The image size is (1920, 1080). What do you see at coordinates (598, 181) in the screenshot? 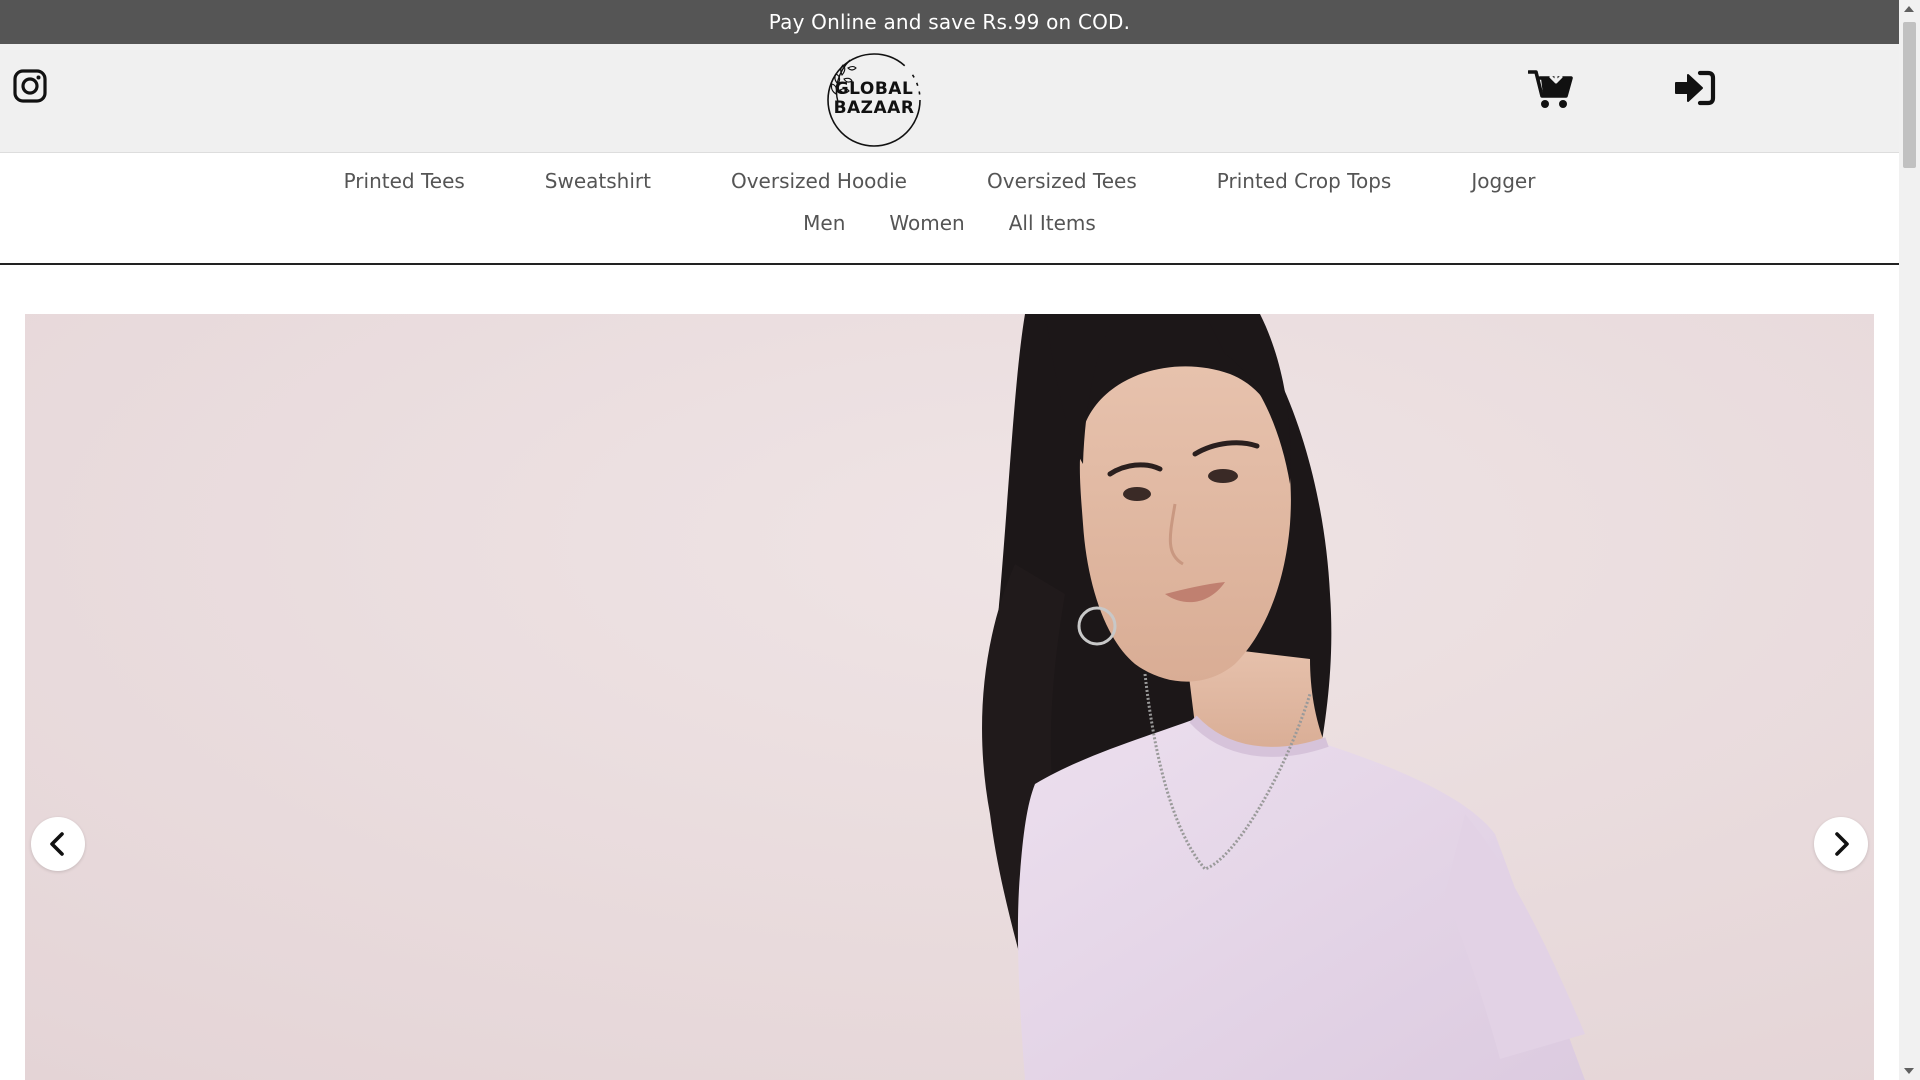
I see `nav-sweatshirt: Sweatshirt` at bounding box center [598, 181].